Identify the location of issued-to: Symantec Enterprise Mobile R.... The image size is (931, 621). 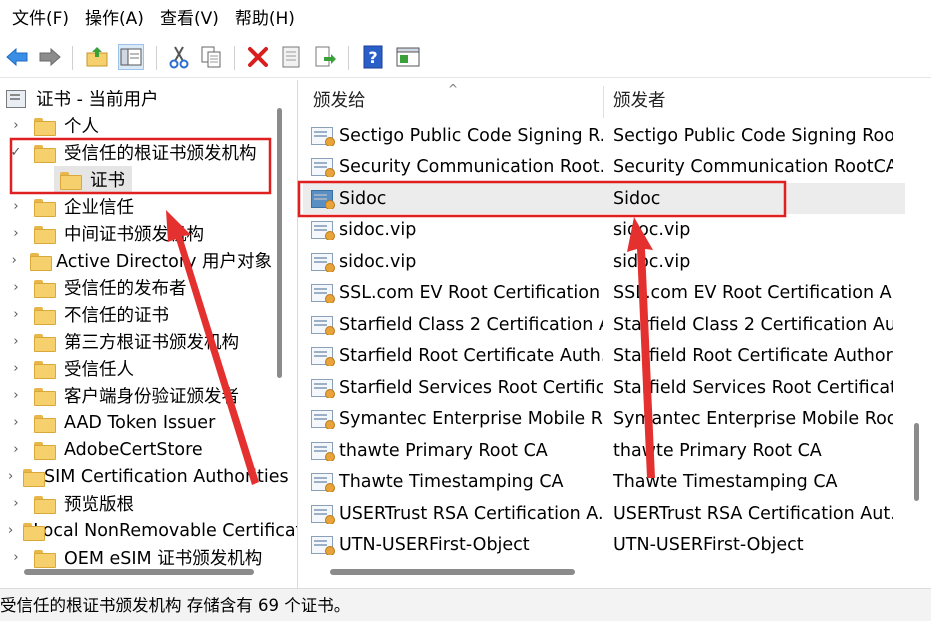
(471, 418).